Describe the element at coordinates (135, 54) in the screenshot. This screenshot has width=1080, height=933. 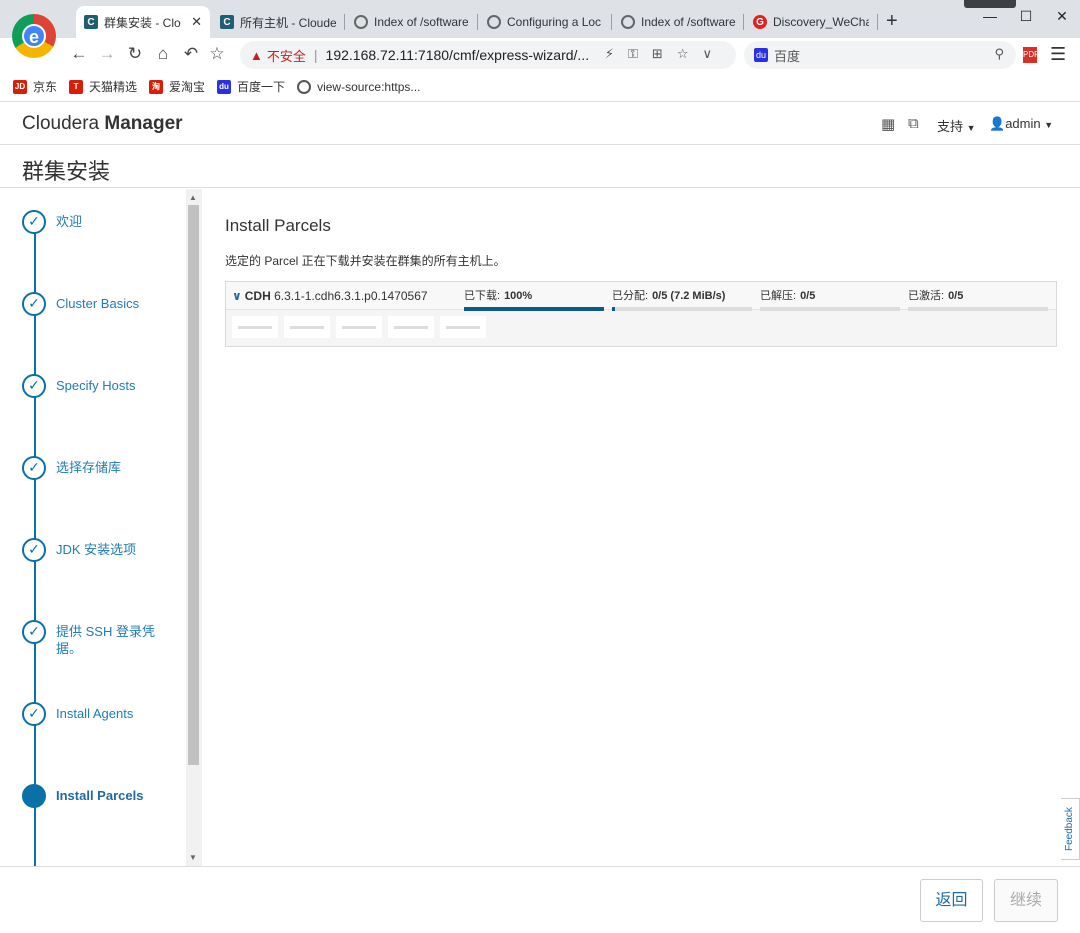
I see `reload-icon: ↻` at that location.